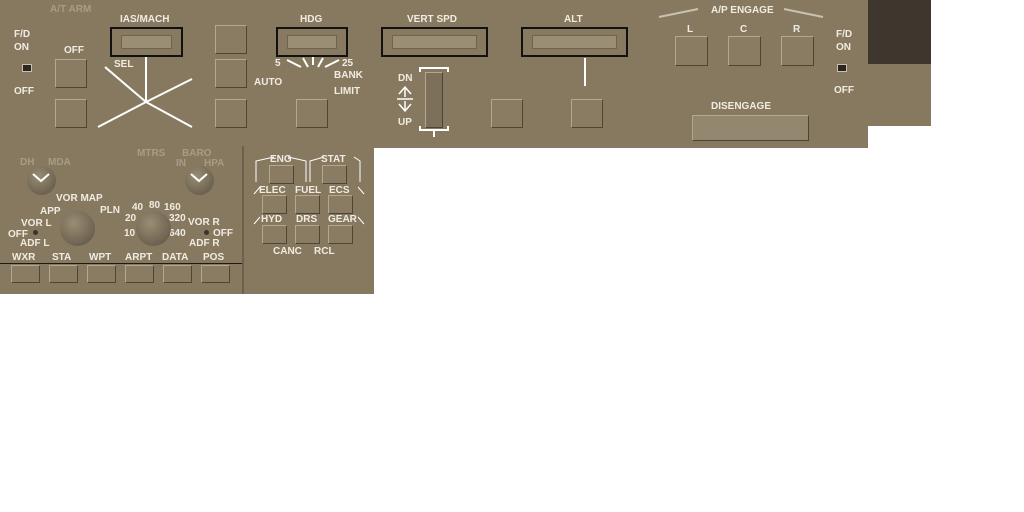 This screenshot has height=512, width=1024. What do you see at coordinates (35, 243) in the screenshot?
I see `adf-l-label: ADF L` at bounding box center [35, 243].